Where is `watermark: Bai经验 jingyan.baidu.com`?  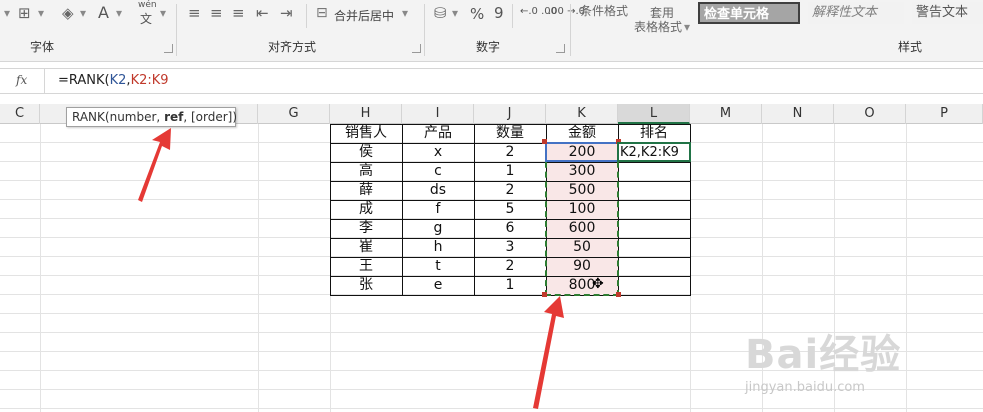 watermark: Bai经验 jingyan.baidu.com is located at coordinates (855, 362).